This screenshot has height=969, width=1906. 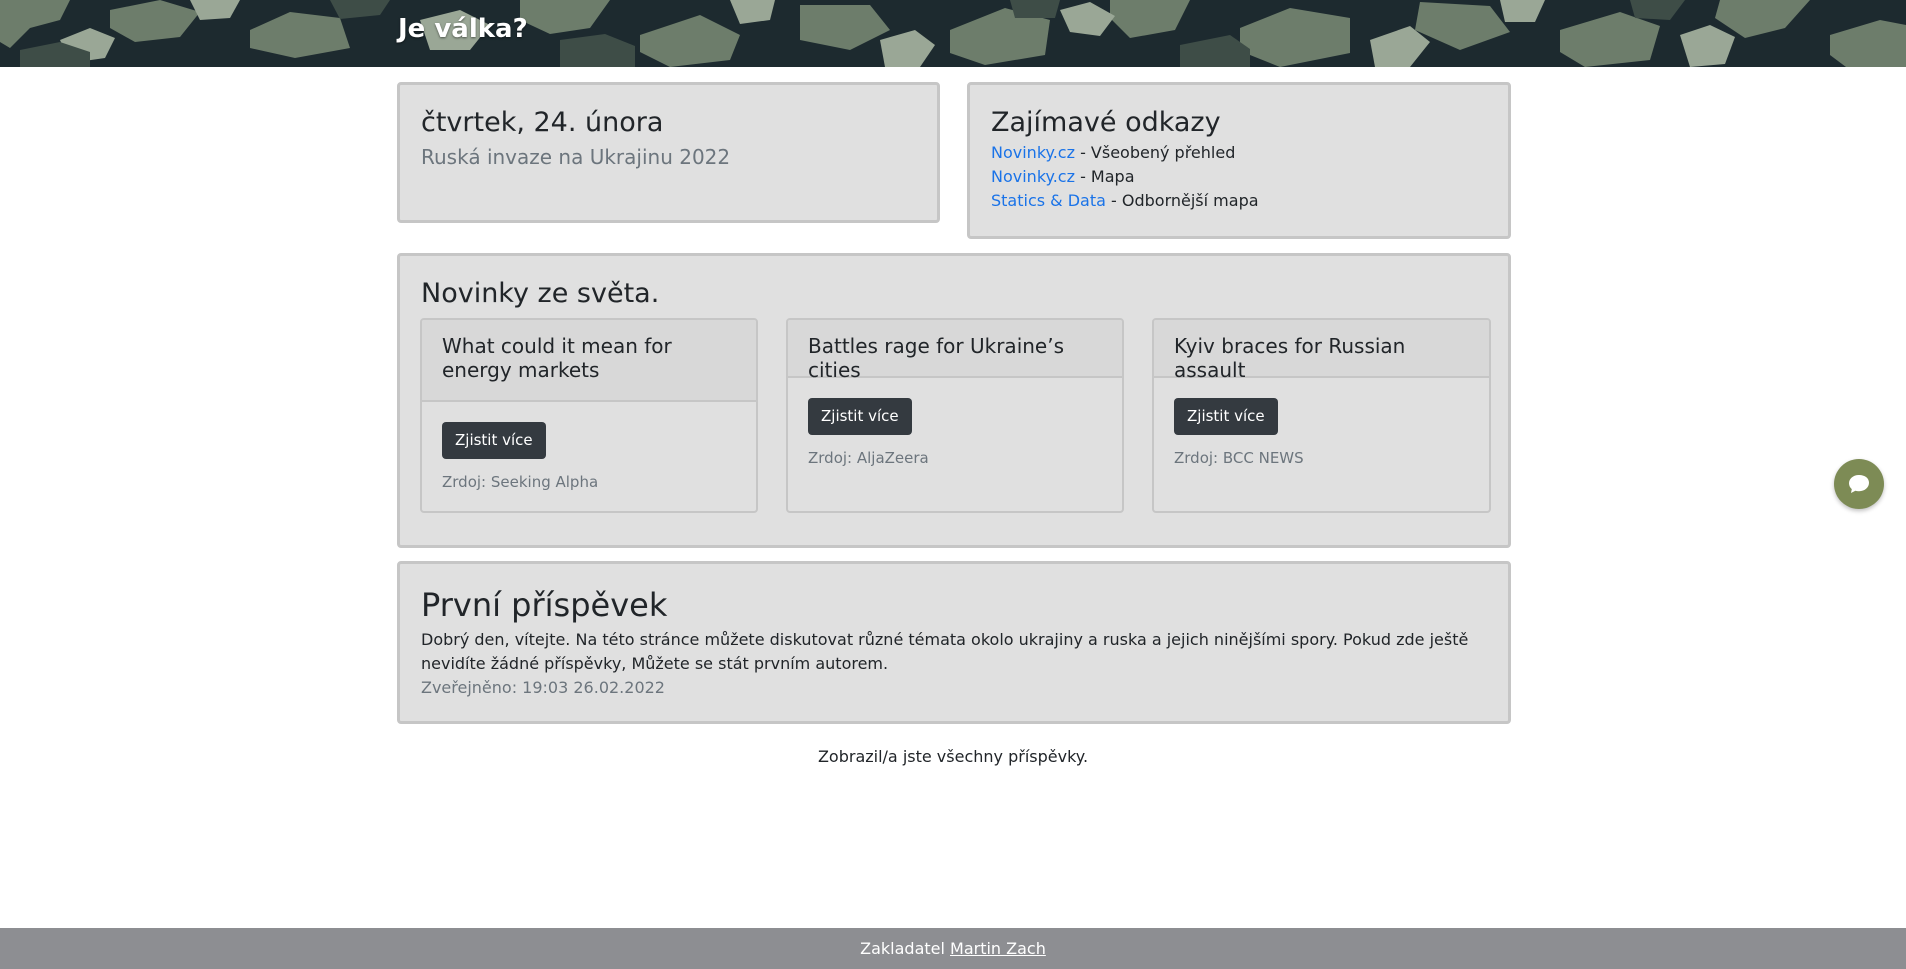 I want to click on news-source: Zrdoj: AljaZeera, so click(x=868, y=458).